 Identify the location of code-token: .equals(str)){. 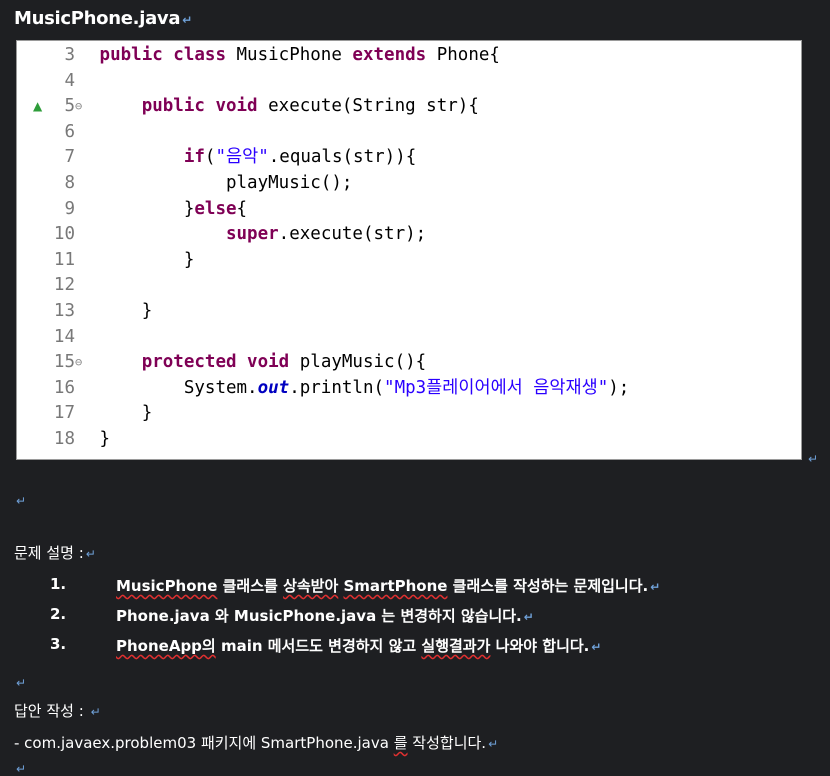
(342, 157).